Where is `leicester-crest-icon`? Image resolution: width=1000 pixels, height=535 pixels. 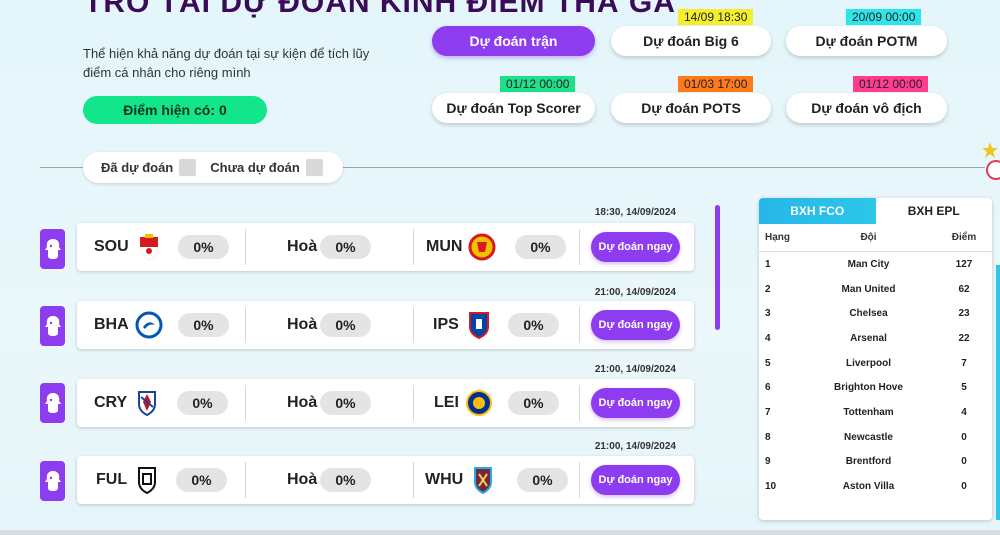
leicester-crest-icon is located at coordinates (479, 403).